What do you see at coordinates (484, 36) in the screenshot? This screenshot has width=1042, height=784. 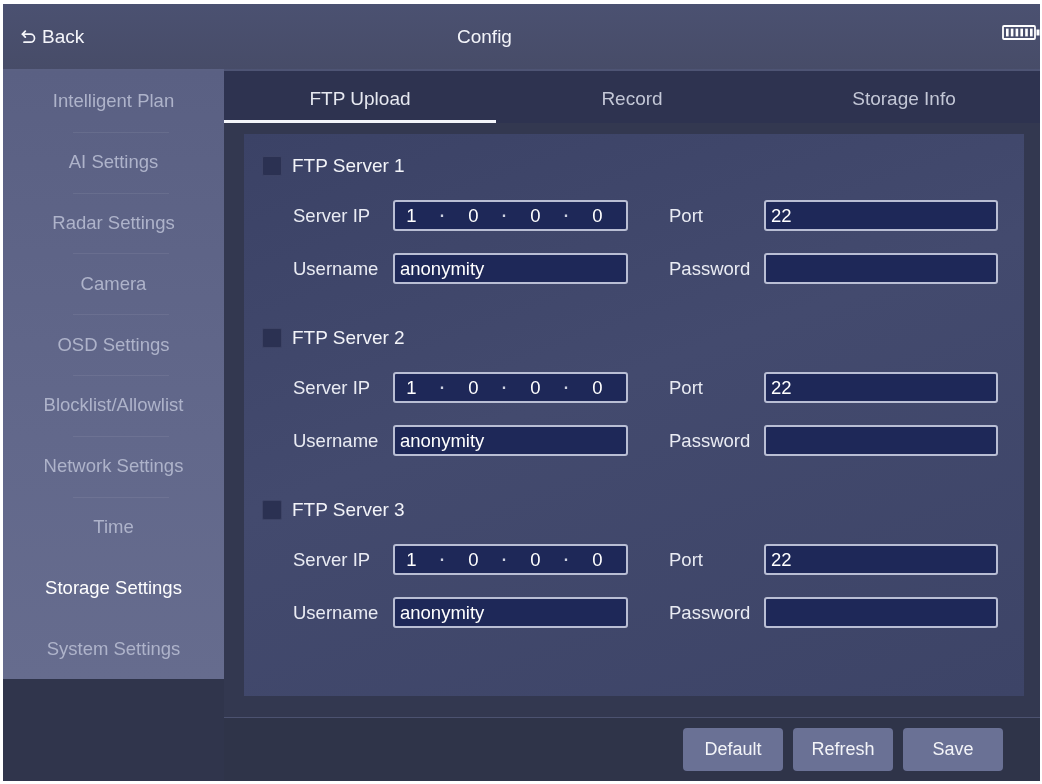 I see `page-title: Config` at bounding box center [484, 36].